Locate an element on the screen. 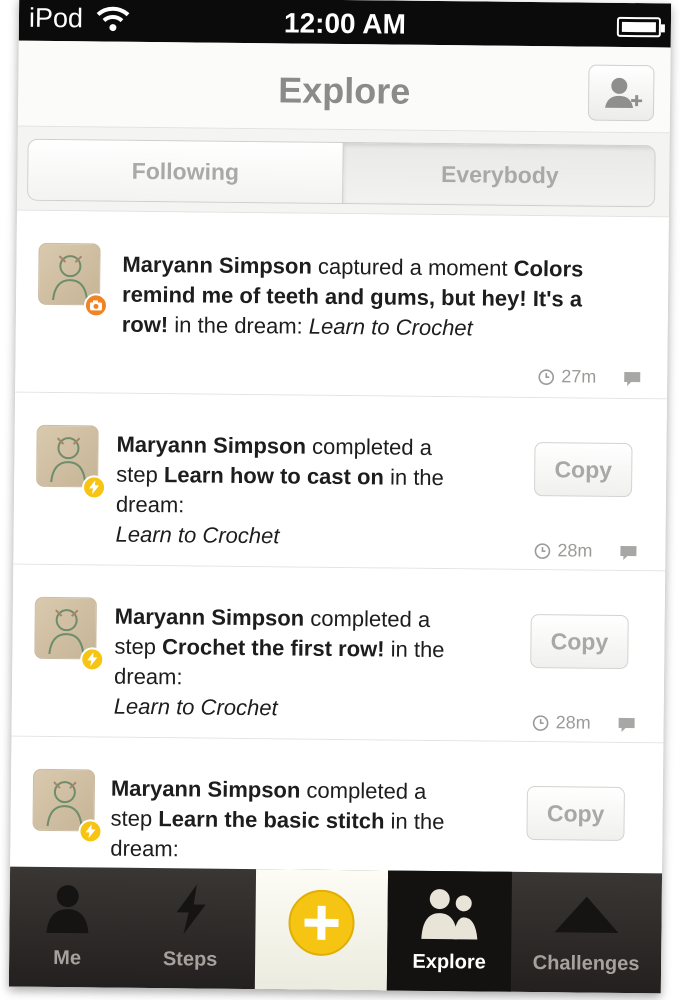  story-connector: in the dream: is located at coordinates (238, 325).